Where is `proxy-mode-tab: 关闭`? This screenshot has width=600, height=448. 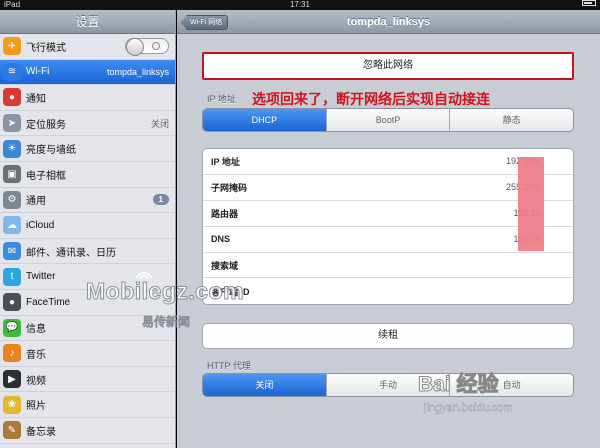
proxy-mode-tab: 关闭 is located at coordinates (265, 385).